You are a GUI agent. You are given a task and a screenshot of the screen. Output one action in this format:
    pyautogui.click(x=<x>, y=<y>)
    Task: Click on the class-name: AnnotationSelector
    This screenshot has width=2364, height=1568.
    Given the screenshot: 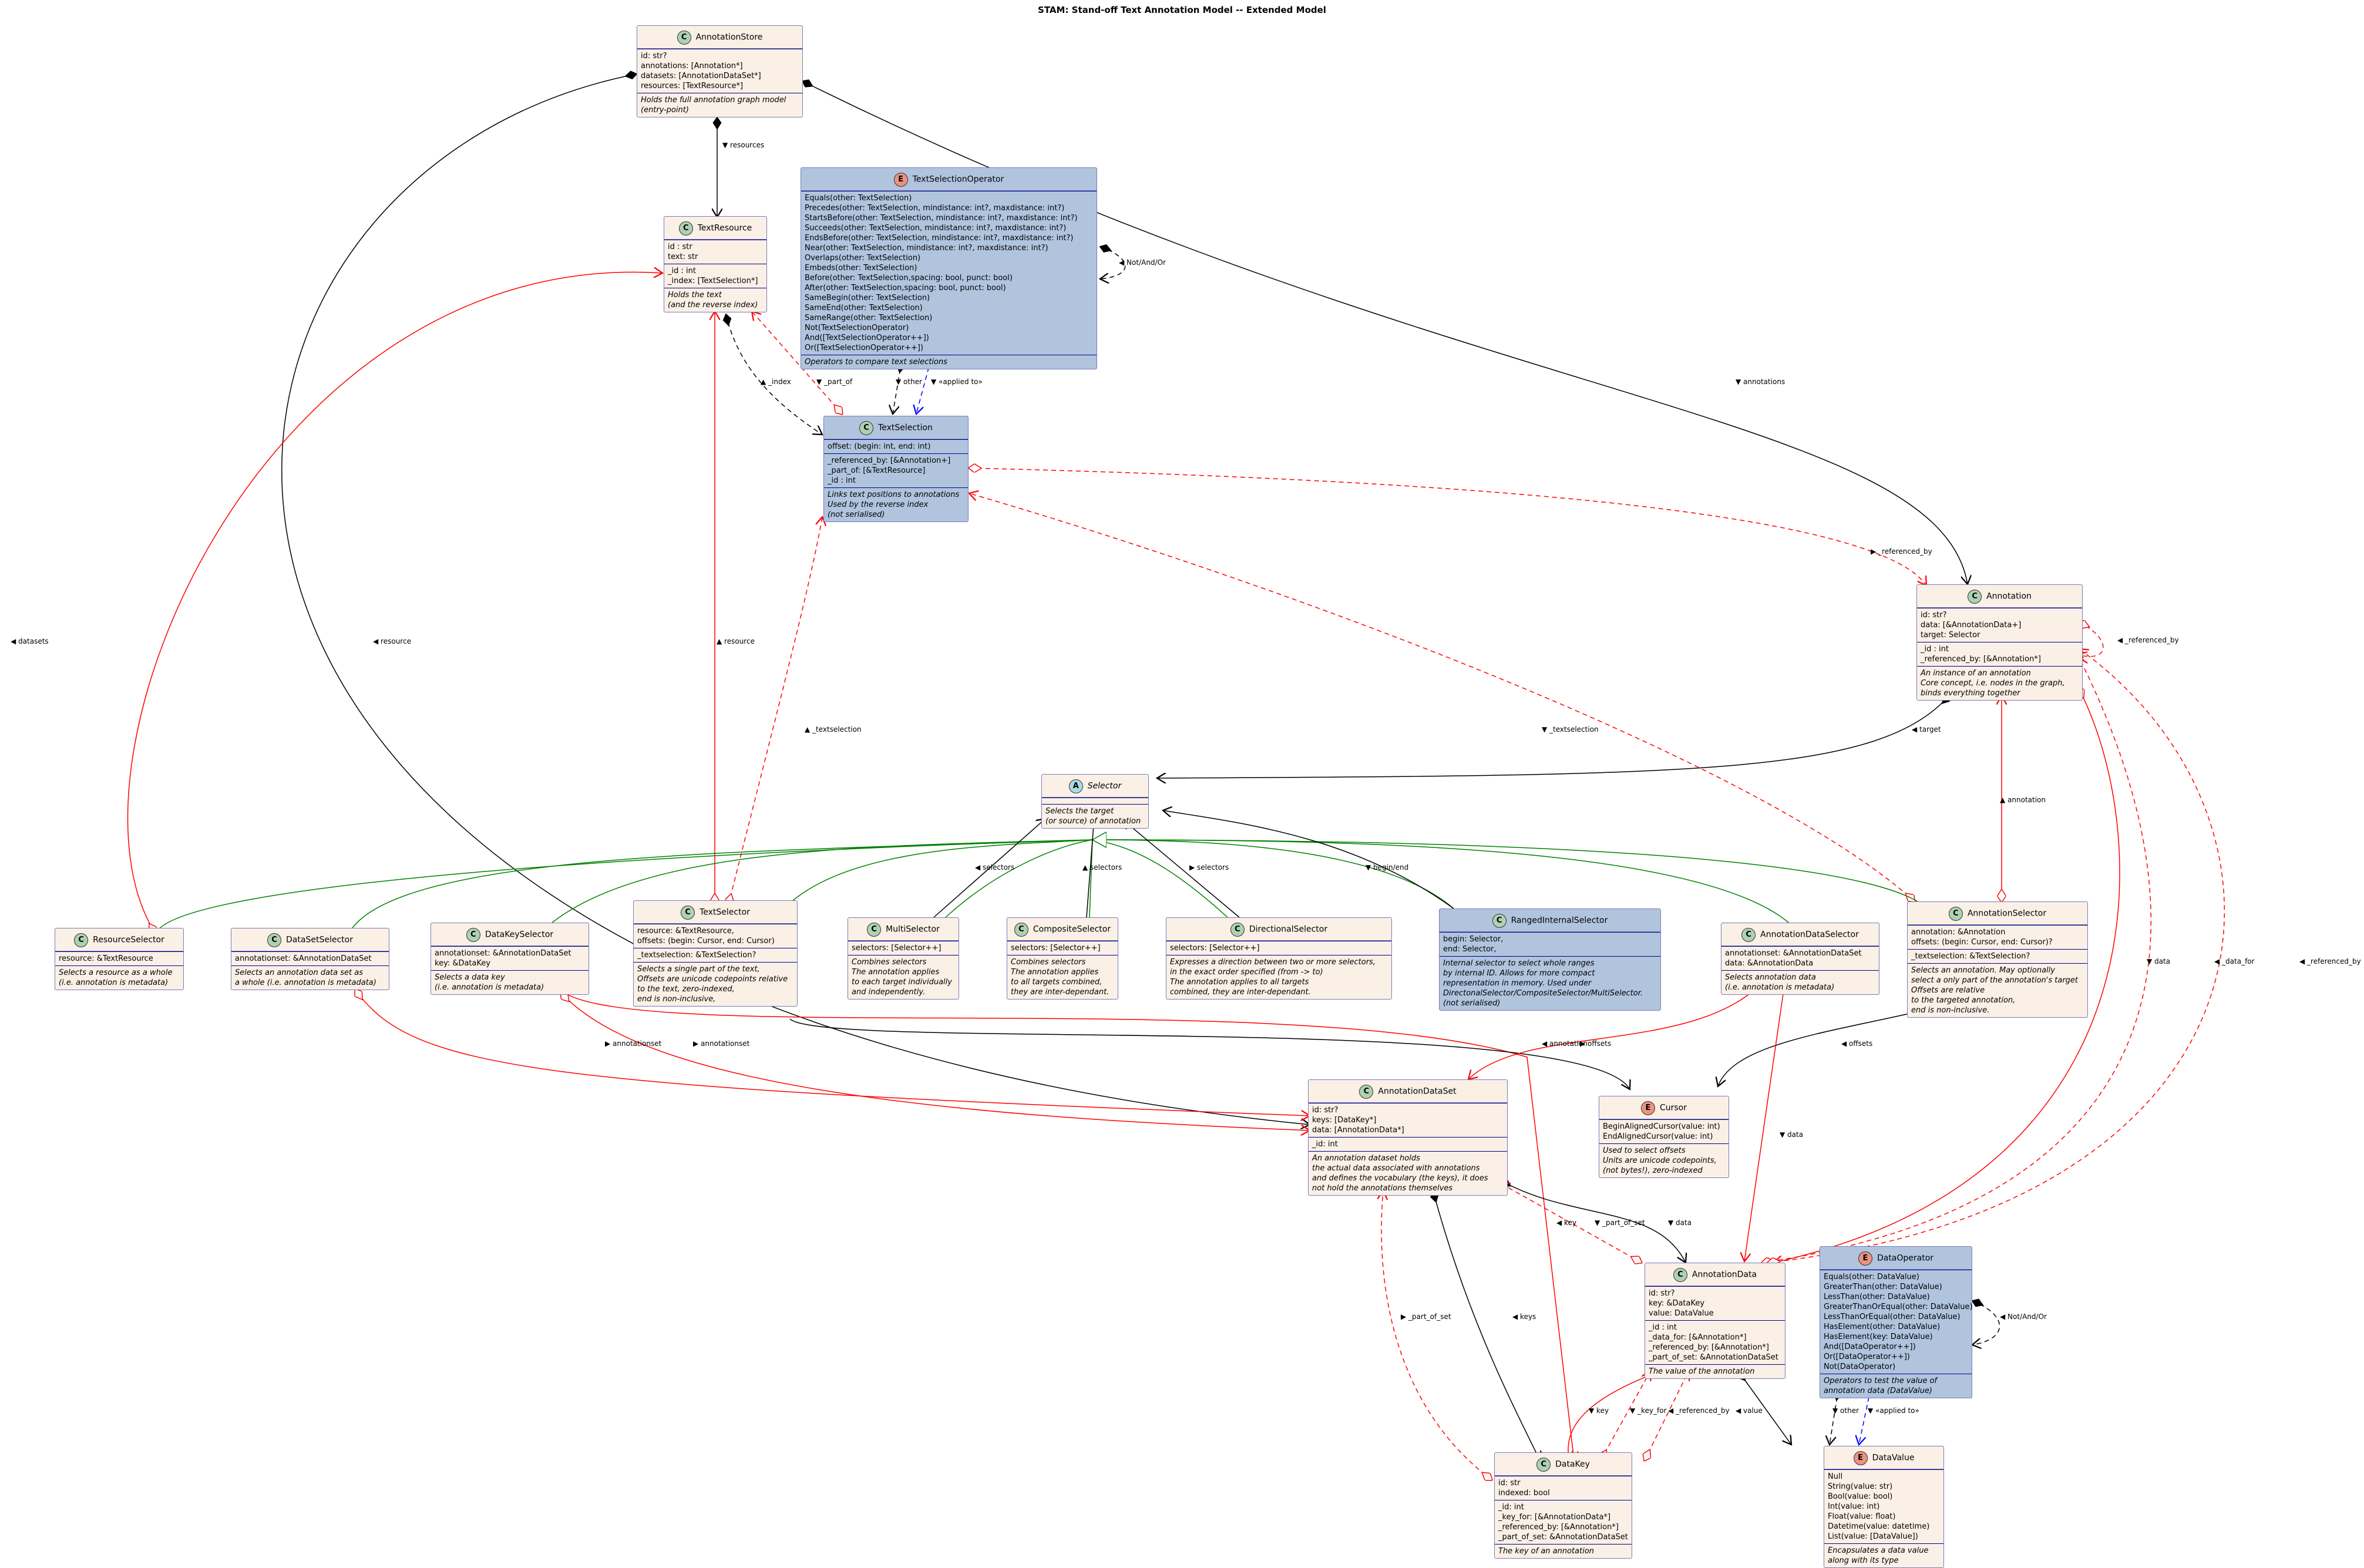 What is the action you would take?
    pyautogui.click(x=2007, y=914)
    